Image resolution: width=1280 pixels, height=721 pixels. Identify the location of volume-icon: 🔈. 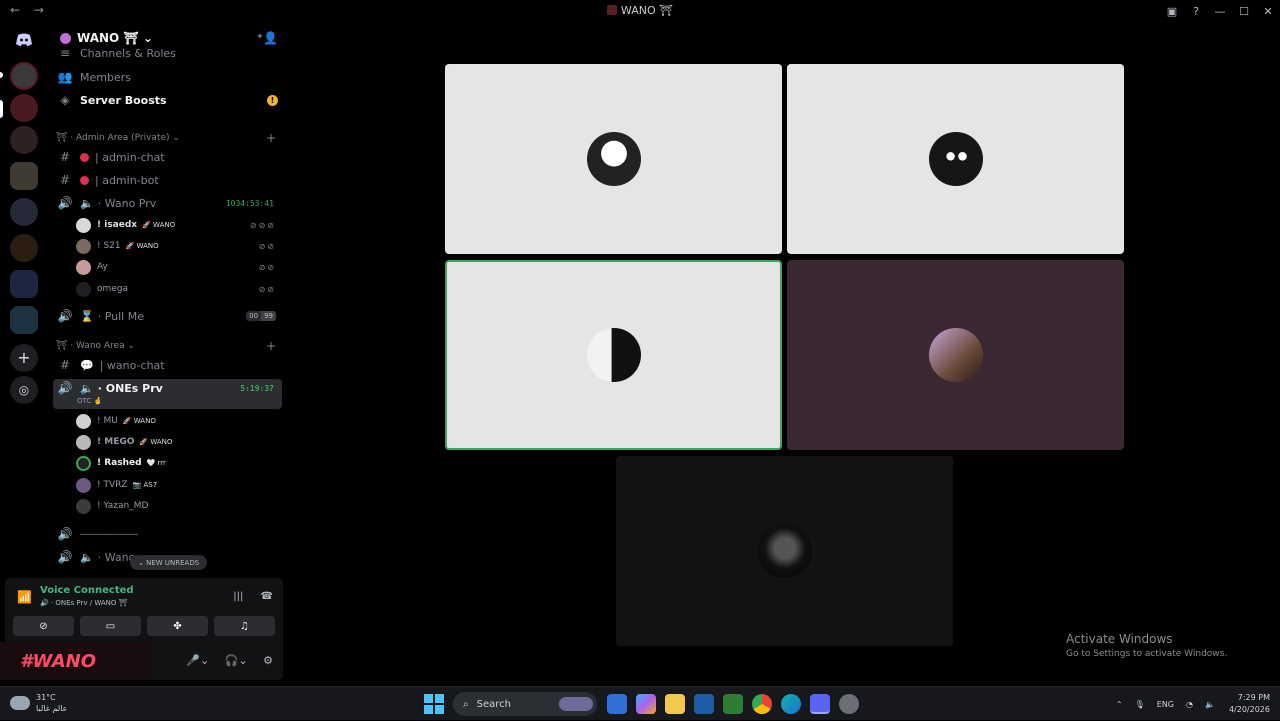
(1210, 704).